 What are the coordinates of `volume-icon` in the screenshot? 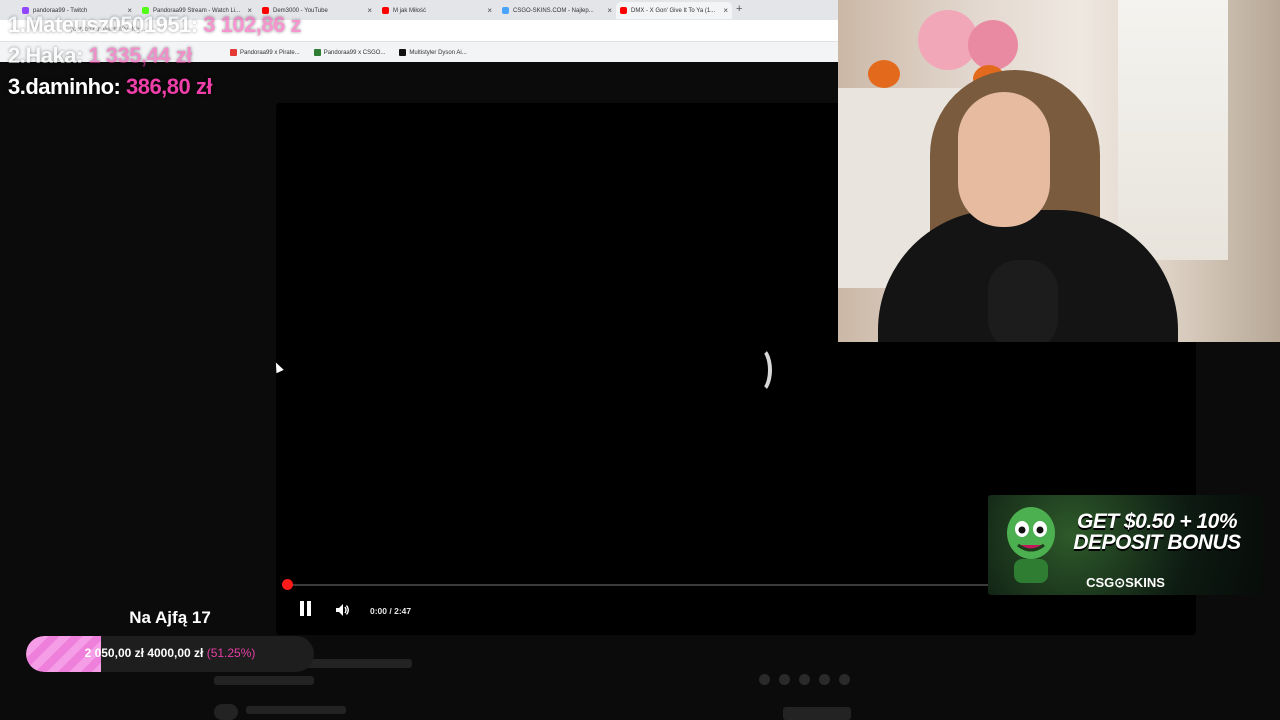 It's located at (342, 610).